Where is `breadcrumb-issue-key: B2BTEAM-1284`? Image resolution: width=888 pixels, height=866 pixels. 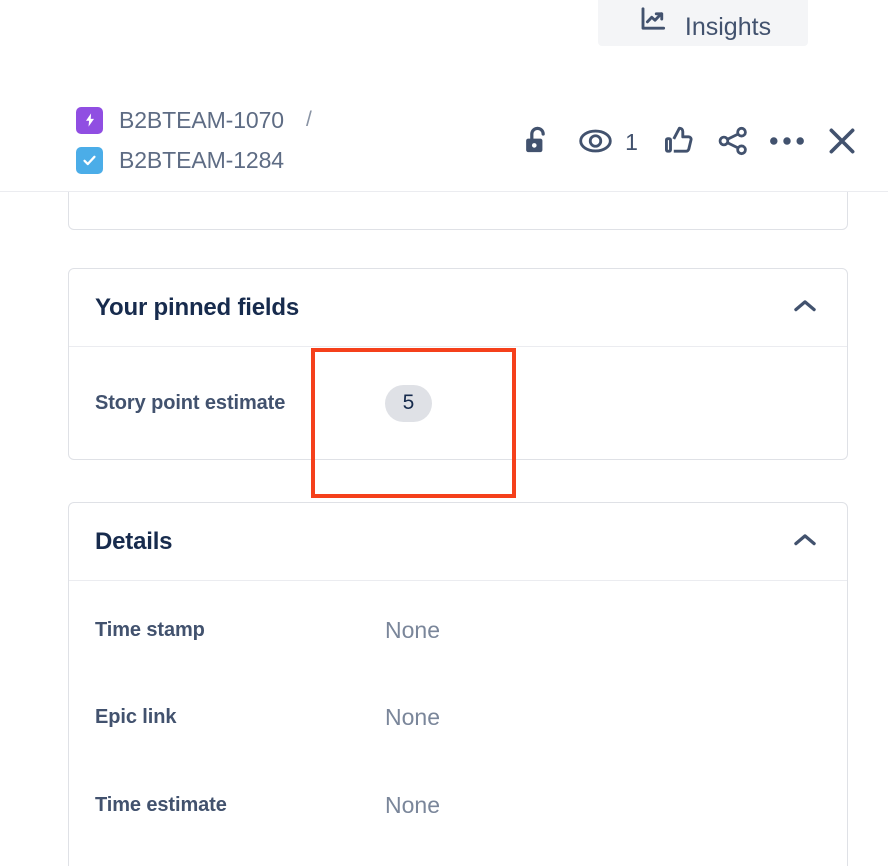
breadcrumb-issue-key: B2BTEAM-1284 is located at coordinates (201, 159).